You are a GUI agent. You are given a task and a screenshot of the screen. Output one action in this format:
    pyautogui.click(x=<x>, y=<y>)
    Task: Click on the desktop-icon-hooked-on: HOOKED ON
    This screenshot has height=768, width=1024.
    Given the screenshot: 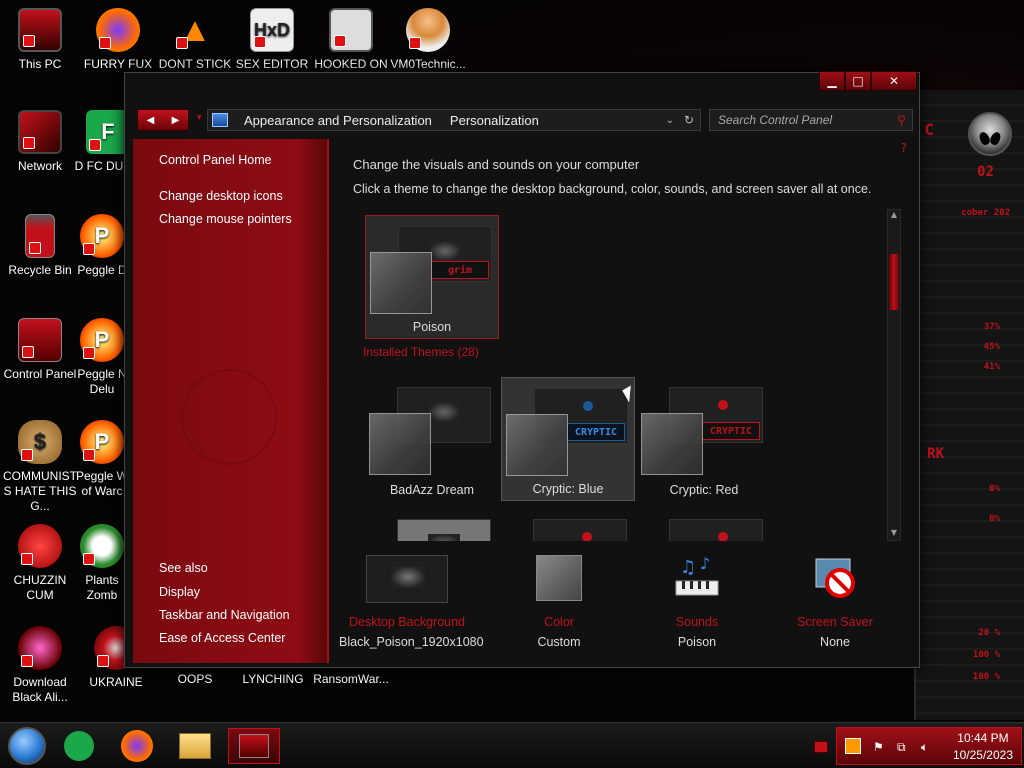 What is the action you would take?
    pyautogui.click(x=351, y=40)
    